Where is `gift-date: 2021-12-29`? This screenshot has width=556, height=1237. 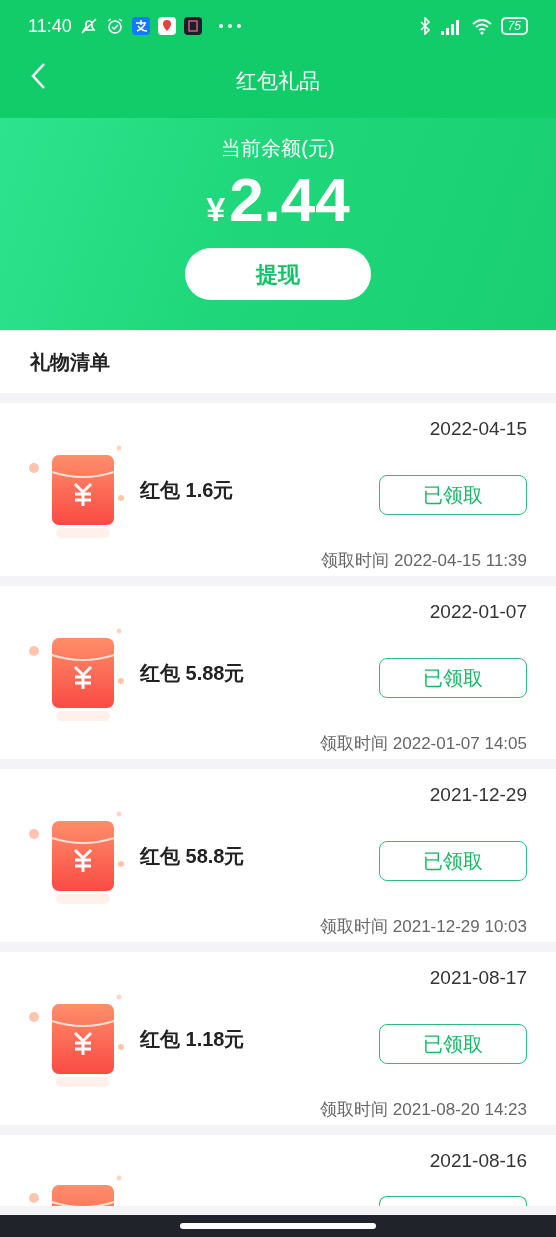
gift-date: 2021-12-29 is located at coordinates (478, 795).